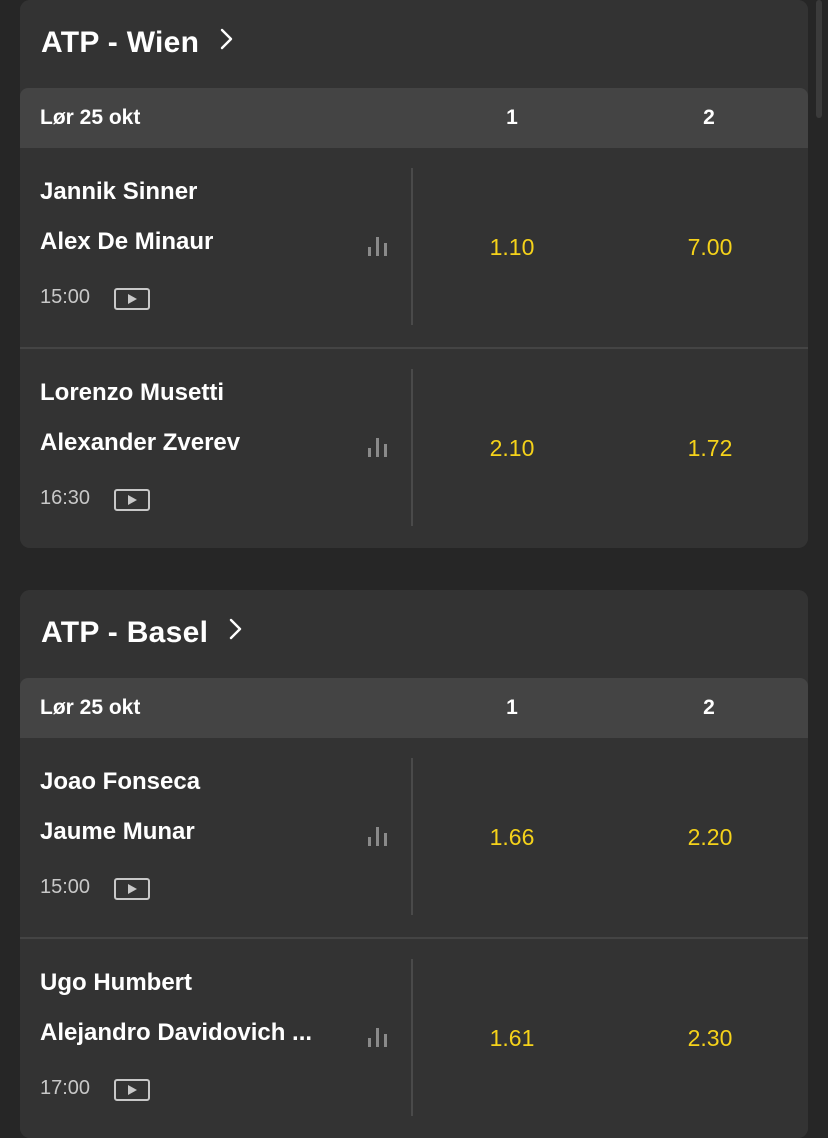 Image resolution: width=828 pixels, height=1138 pixels. What do you see at coordinates (512, 448) in the screenshot?
I see `odds-button-1: 2.10` at bounding box center [512, 448].